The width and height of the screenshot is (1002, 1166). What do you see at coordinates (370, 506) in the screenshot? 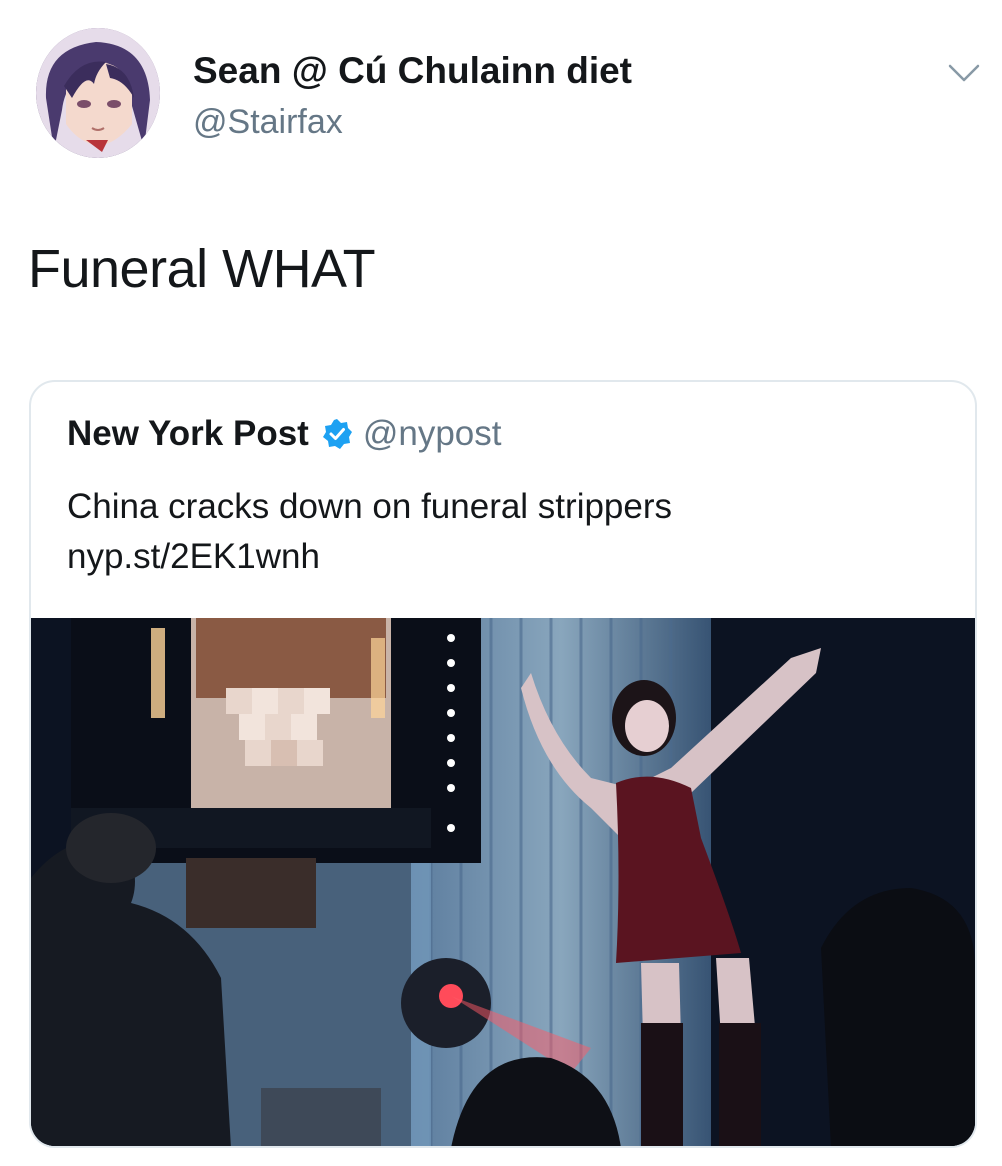
I see `quoted-tweet-text: China cracks down on funeral strippers` at bounding box center [370, 506].